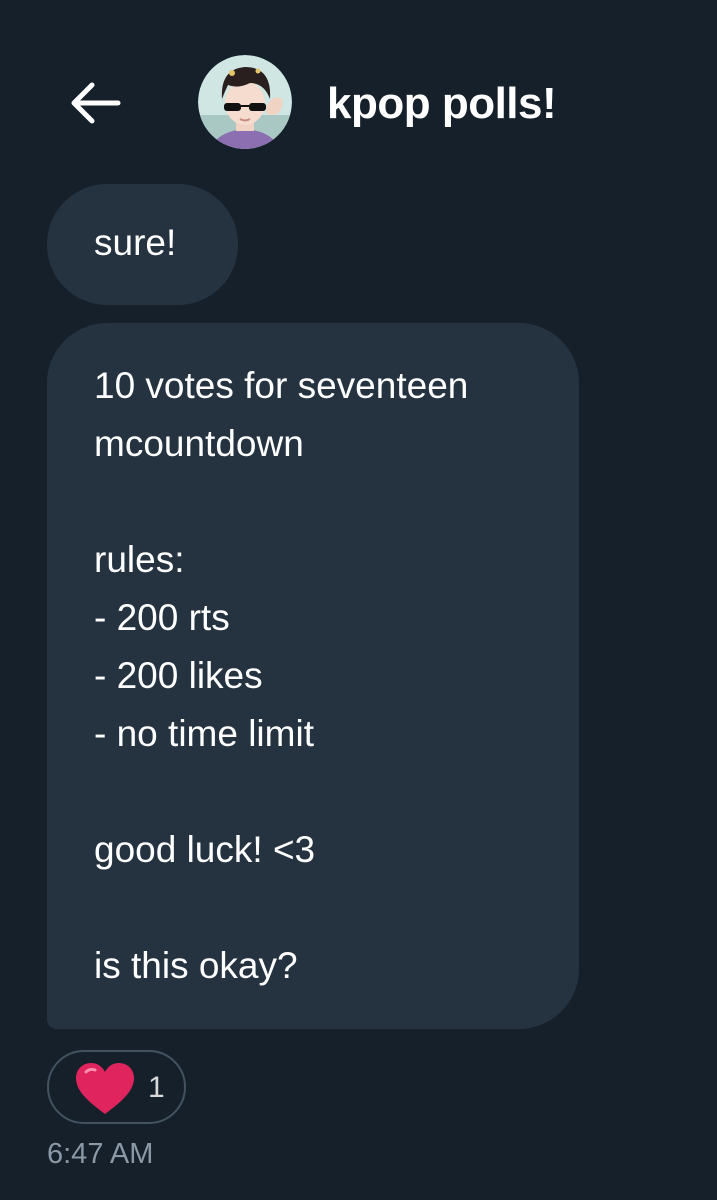 The height and width of the screenshot is (1200, 717). Describe the element at coordinates (156, 1087) in the screenshot. I see `reaction-count: 1` at that location.